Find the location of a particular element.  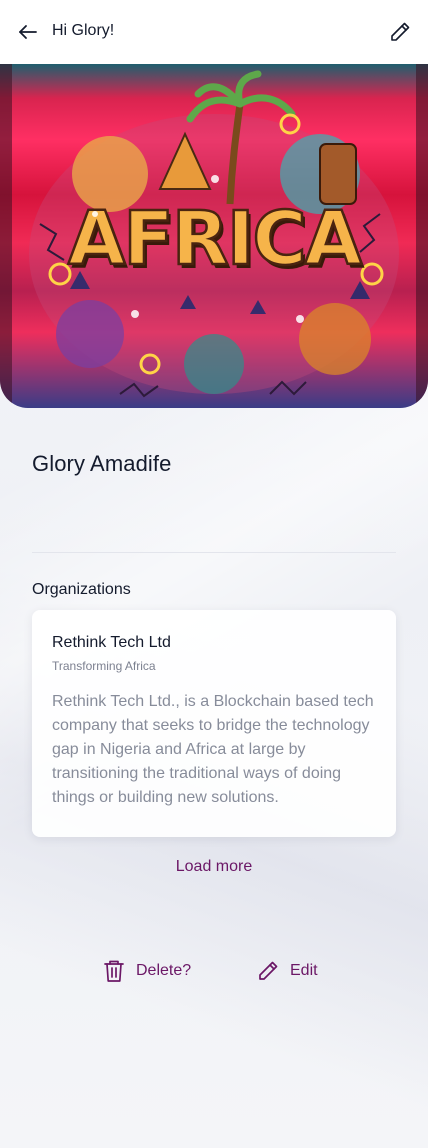

edit-label: Edit is located at coordinates (304, 970).